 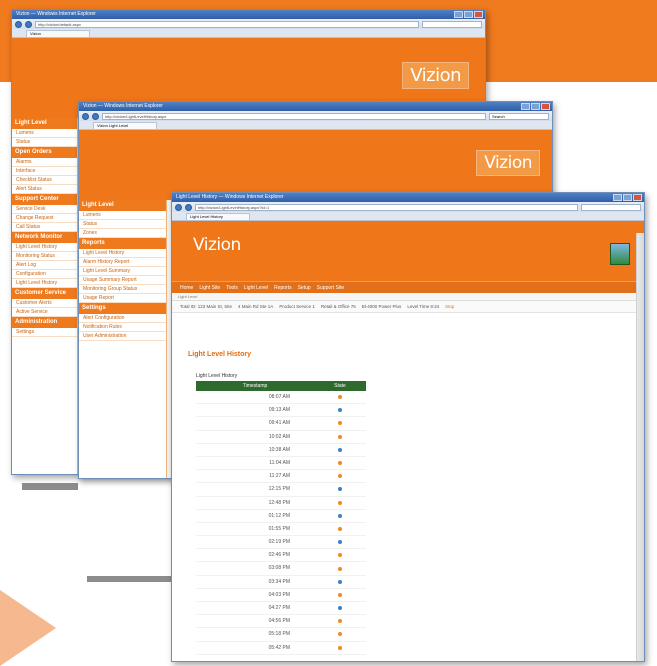 What do you see at coordinates (122, 289) in the screenshot?
I see `sidebar-link: Monitoring Group Status` at bounding box center [122, 289].